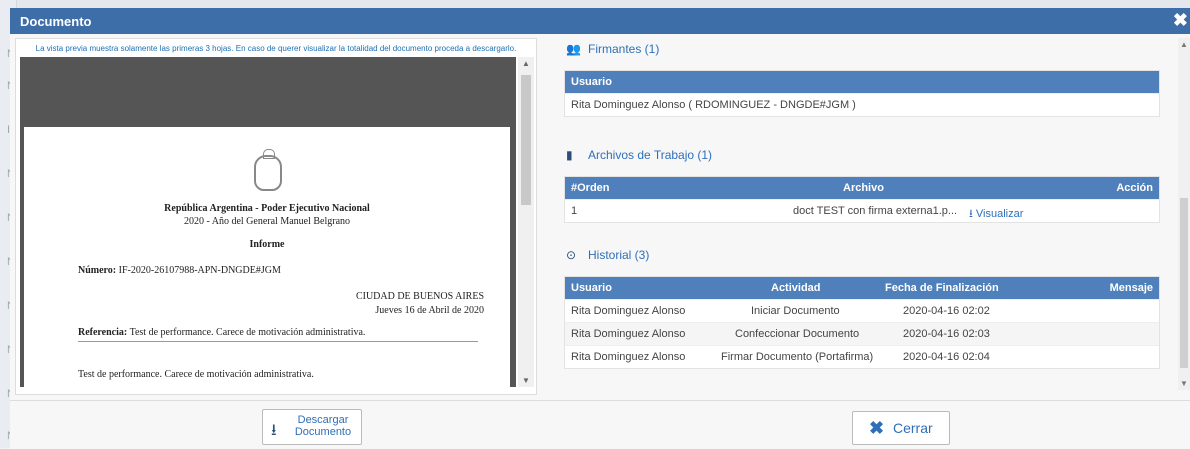 Image resolution: width=1190 pixels, height=449 pixels. I want to click on column-header: Fecha de Finalización, so click(942, 288).